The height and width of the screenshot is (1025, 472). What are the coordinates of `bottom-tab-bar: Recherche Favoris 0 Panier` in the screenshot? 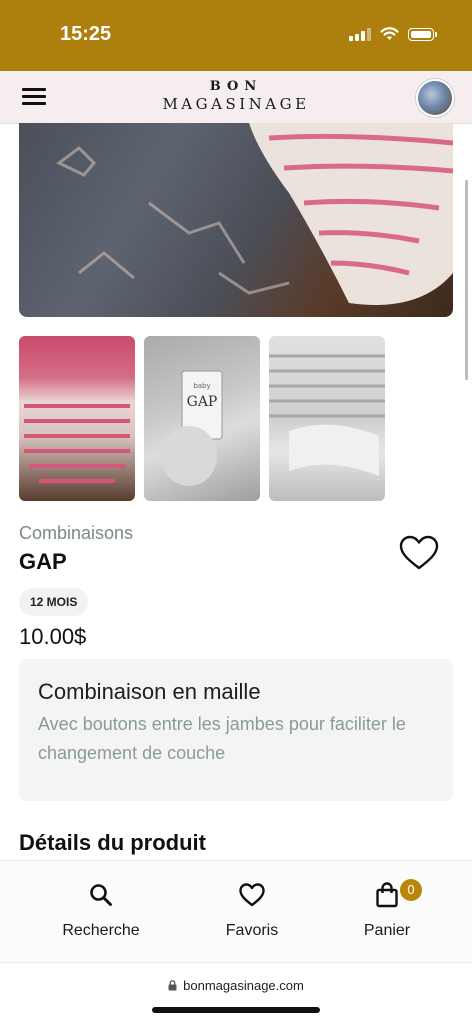 It's located at (236, 911).